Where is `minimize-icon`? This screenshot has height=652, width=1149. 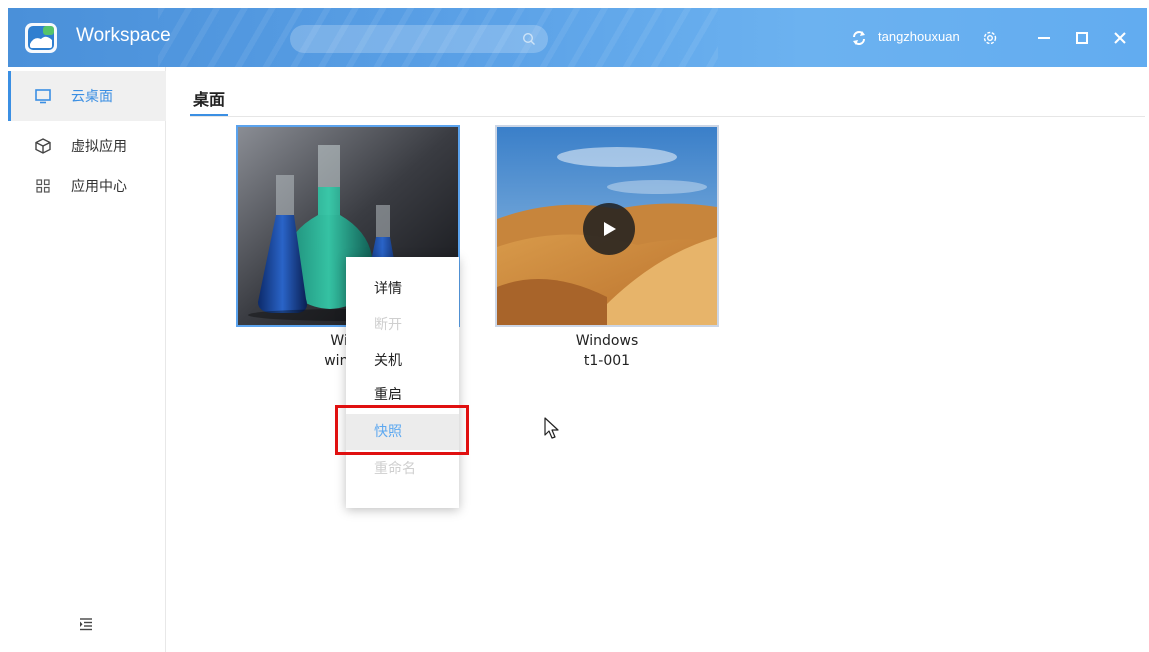 minimize-icon is located at coordinates (1044, 38).